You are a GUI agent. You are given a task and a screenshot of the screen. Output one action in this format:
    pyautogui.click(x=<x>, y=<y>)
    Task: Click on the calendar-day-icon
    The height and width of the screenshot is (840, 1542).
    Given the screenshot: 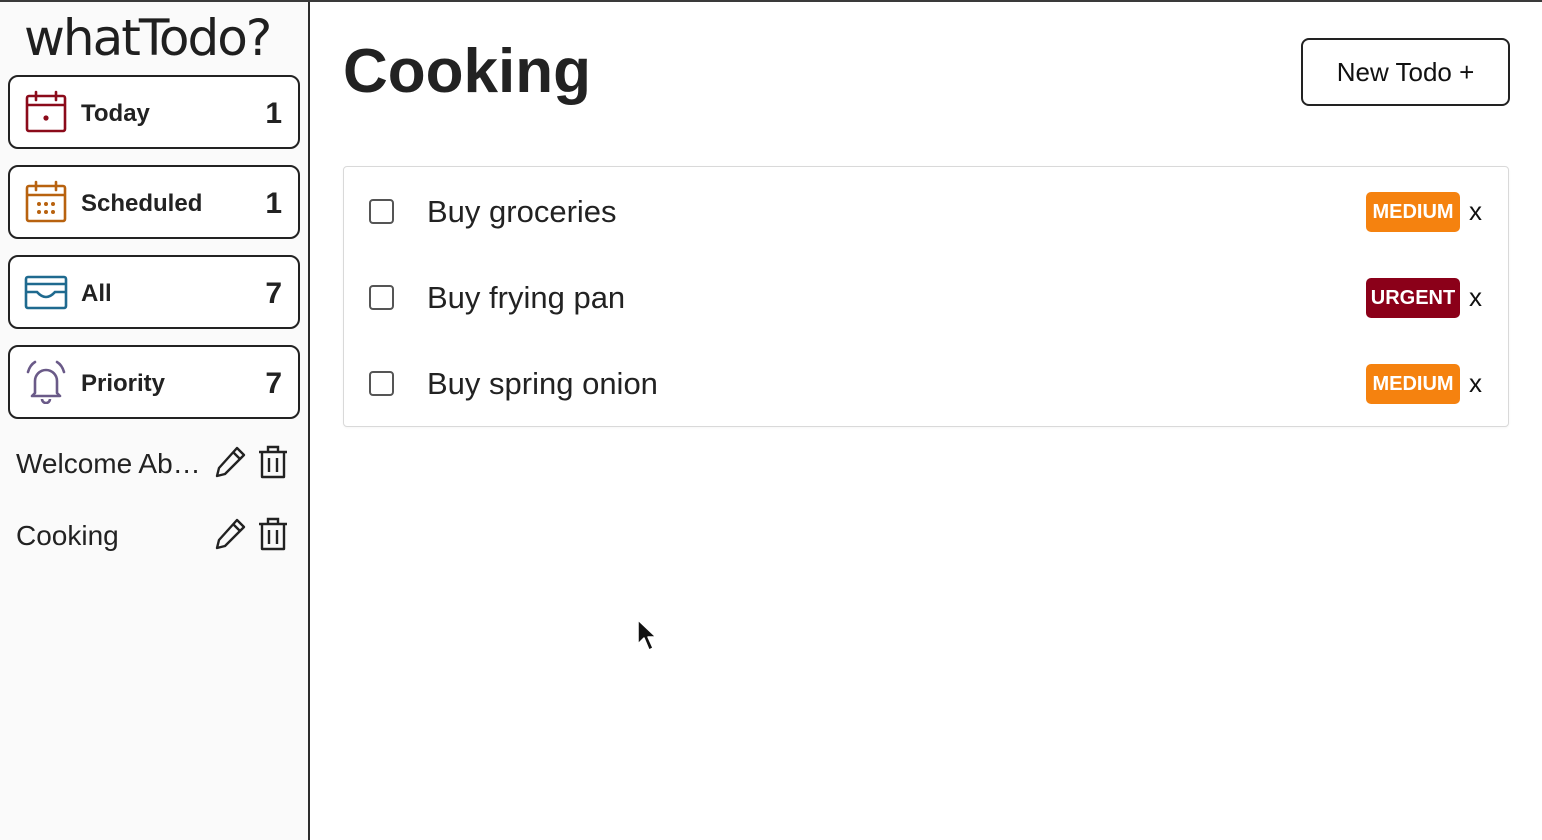 What is the action you would take?
    pyautogui.click(x=46, y=111)
    